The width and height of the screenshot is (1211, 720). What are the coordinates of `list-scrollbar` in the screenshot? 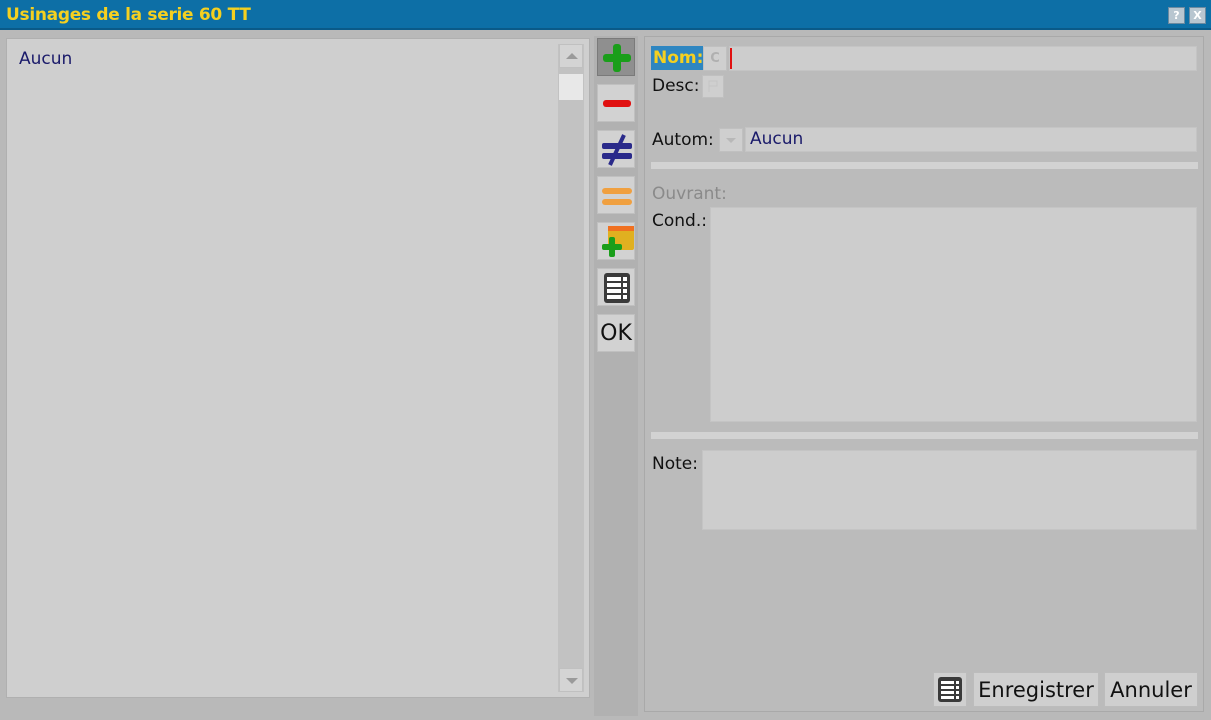 It's located at (571, 368).